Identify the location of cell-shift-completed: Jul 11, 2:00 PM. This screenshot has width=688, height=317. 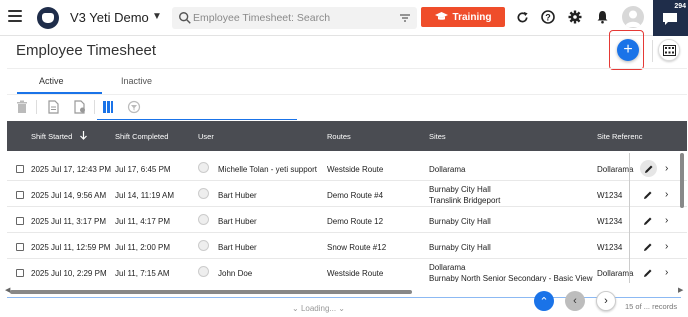
(142, 247).